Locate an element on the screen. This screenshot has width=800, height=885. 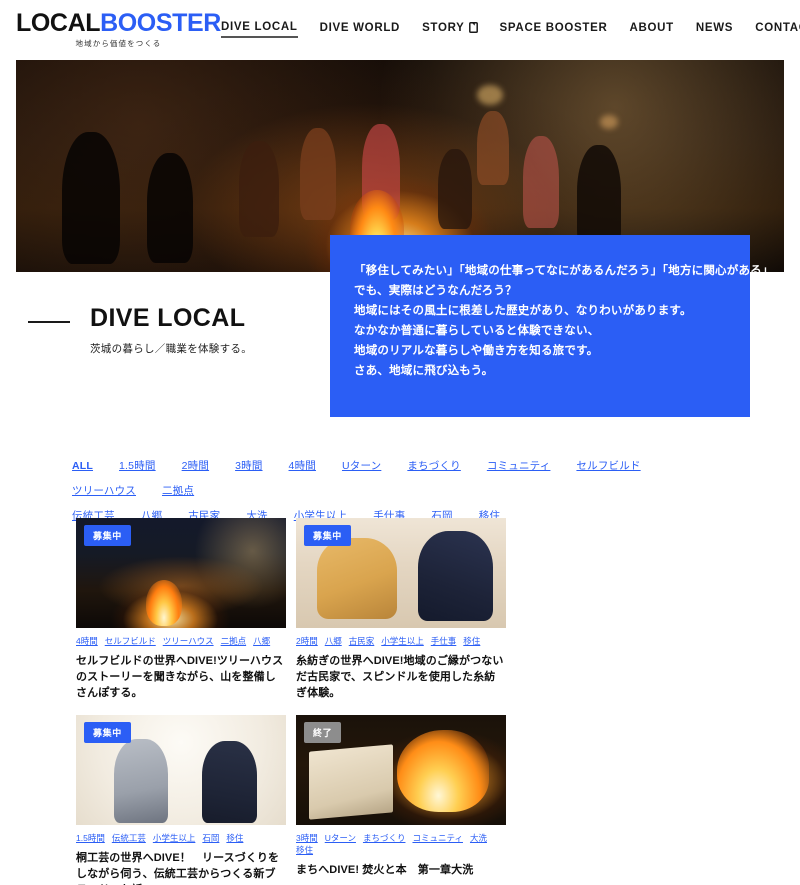
filter-treehouse: ツリーハウス is located at coordinates (104, 490).